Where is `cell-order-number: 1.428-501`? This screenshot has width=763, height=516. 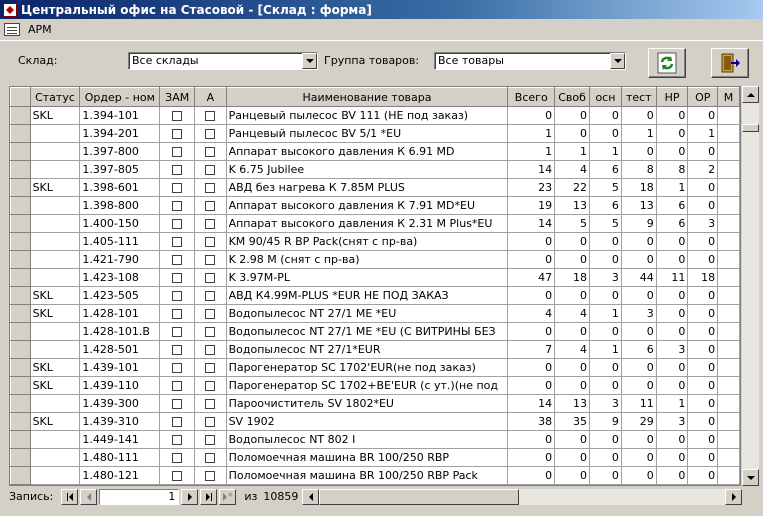 cell-order-number: 1.428-501 is located at coordinates (120, 349).